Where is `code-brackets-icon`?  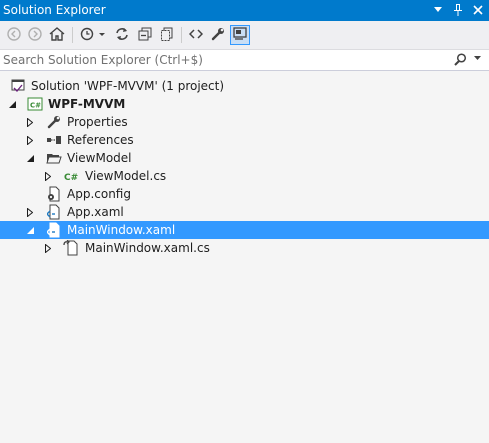 code-brackets-icon is located at coordinates (196, 35).